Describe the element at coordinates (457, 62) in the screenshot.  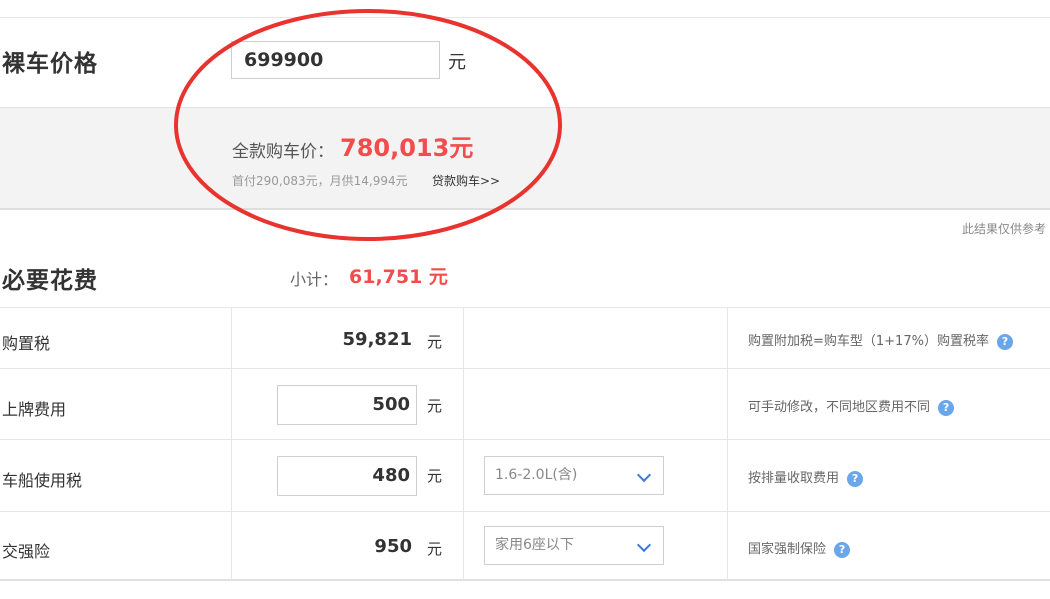
I see `car-price-unit: 元` at that location.